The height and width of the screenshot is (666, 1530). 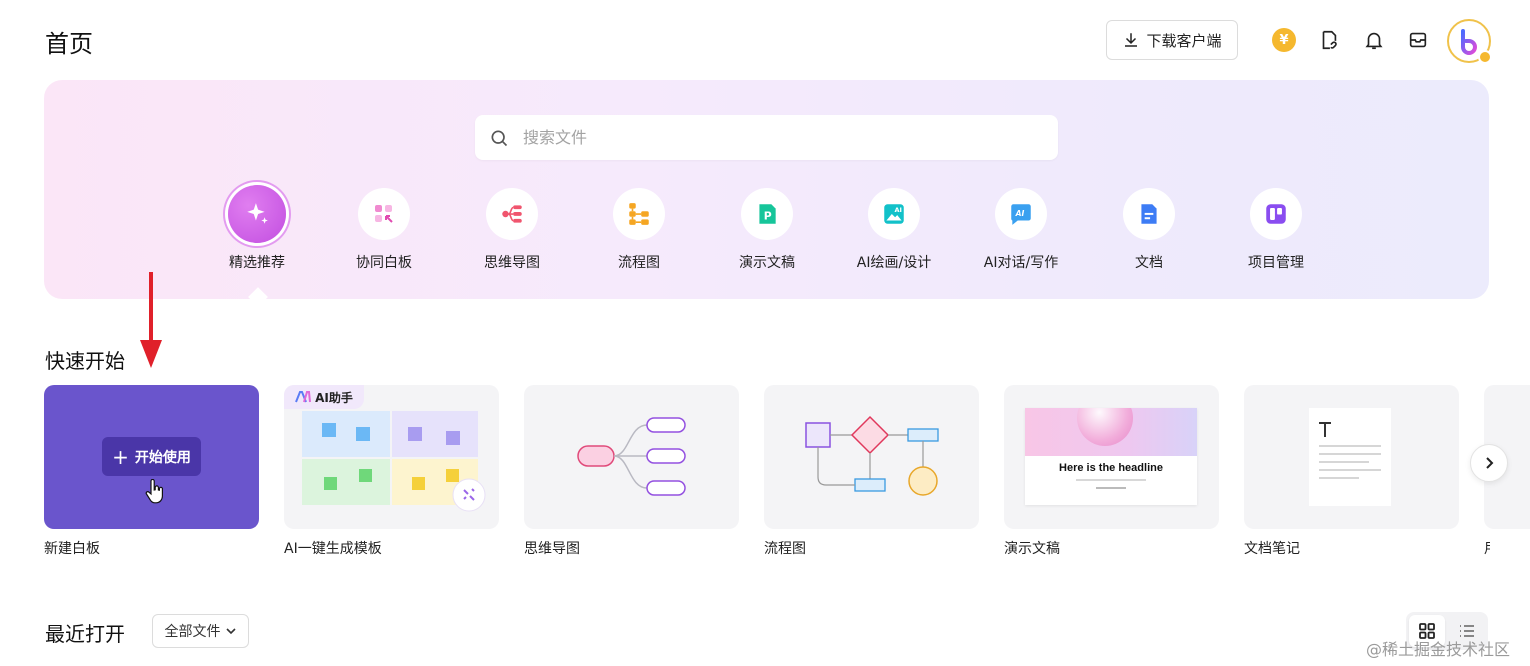 I want to click on file-filter-dropdown: 全部文件, so click(x=200, y=631).